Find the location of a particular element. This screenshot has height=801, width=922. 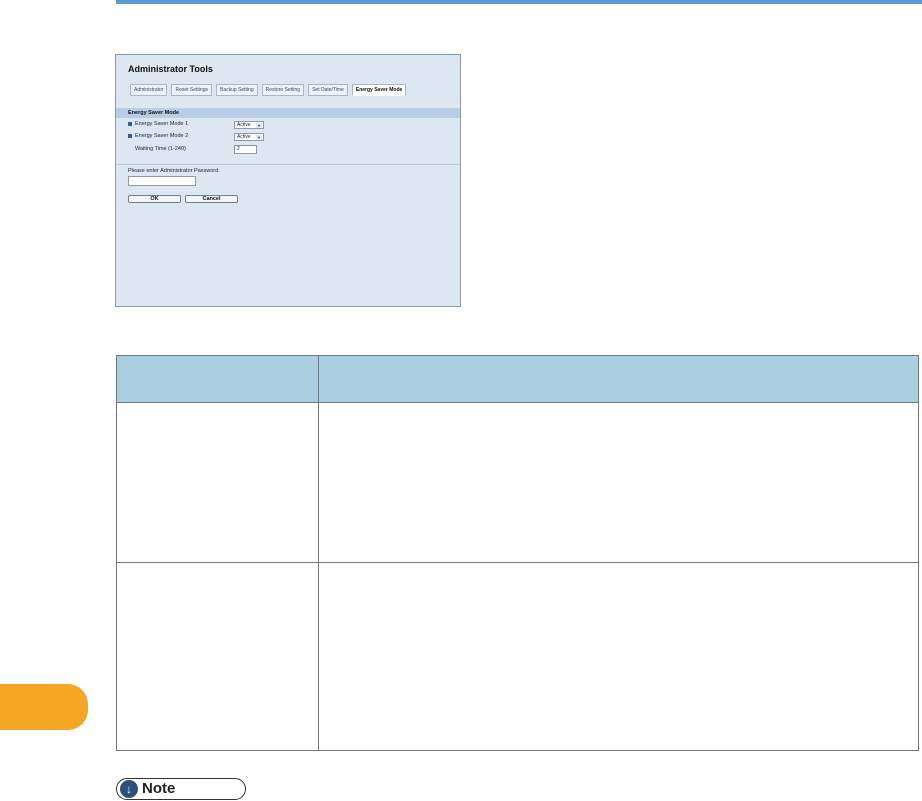

table-column-divider is located at coordinates (318, 553).